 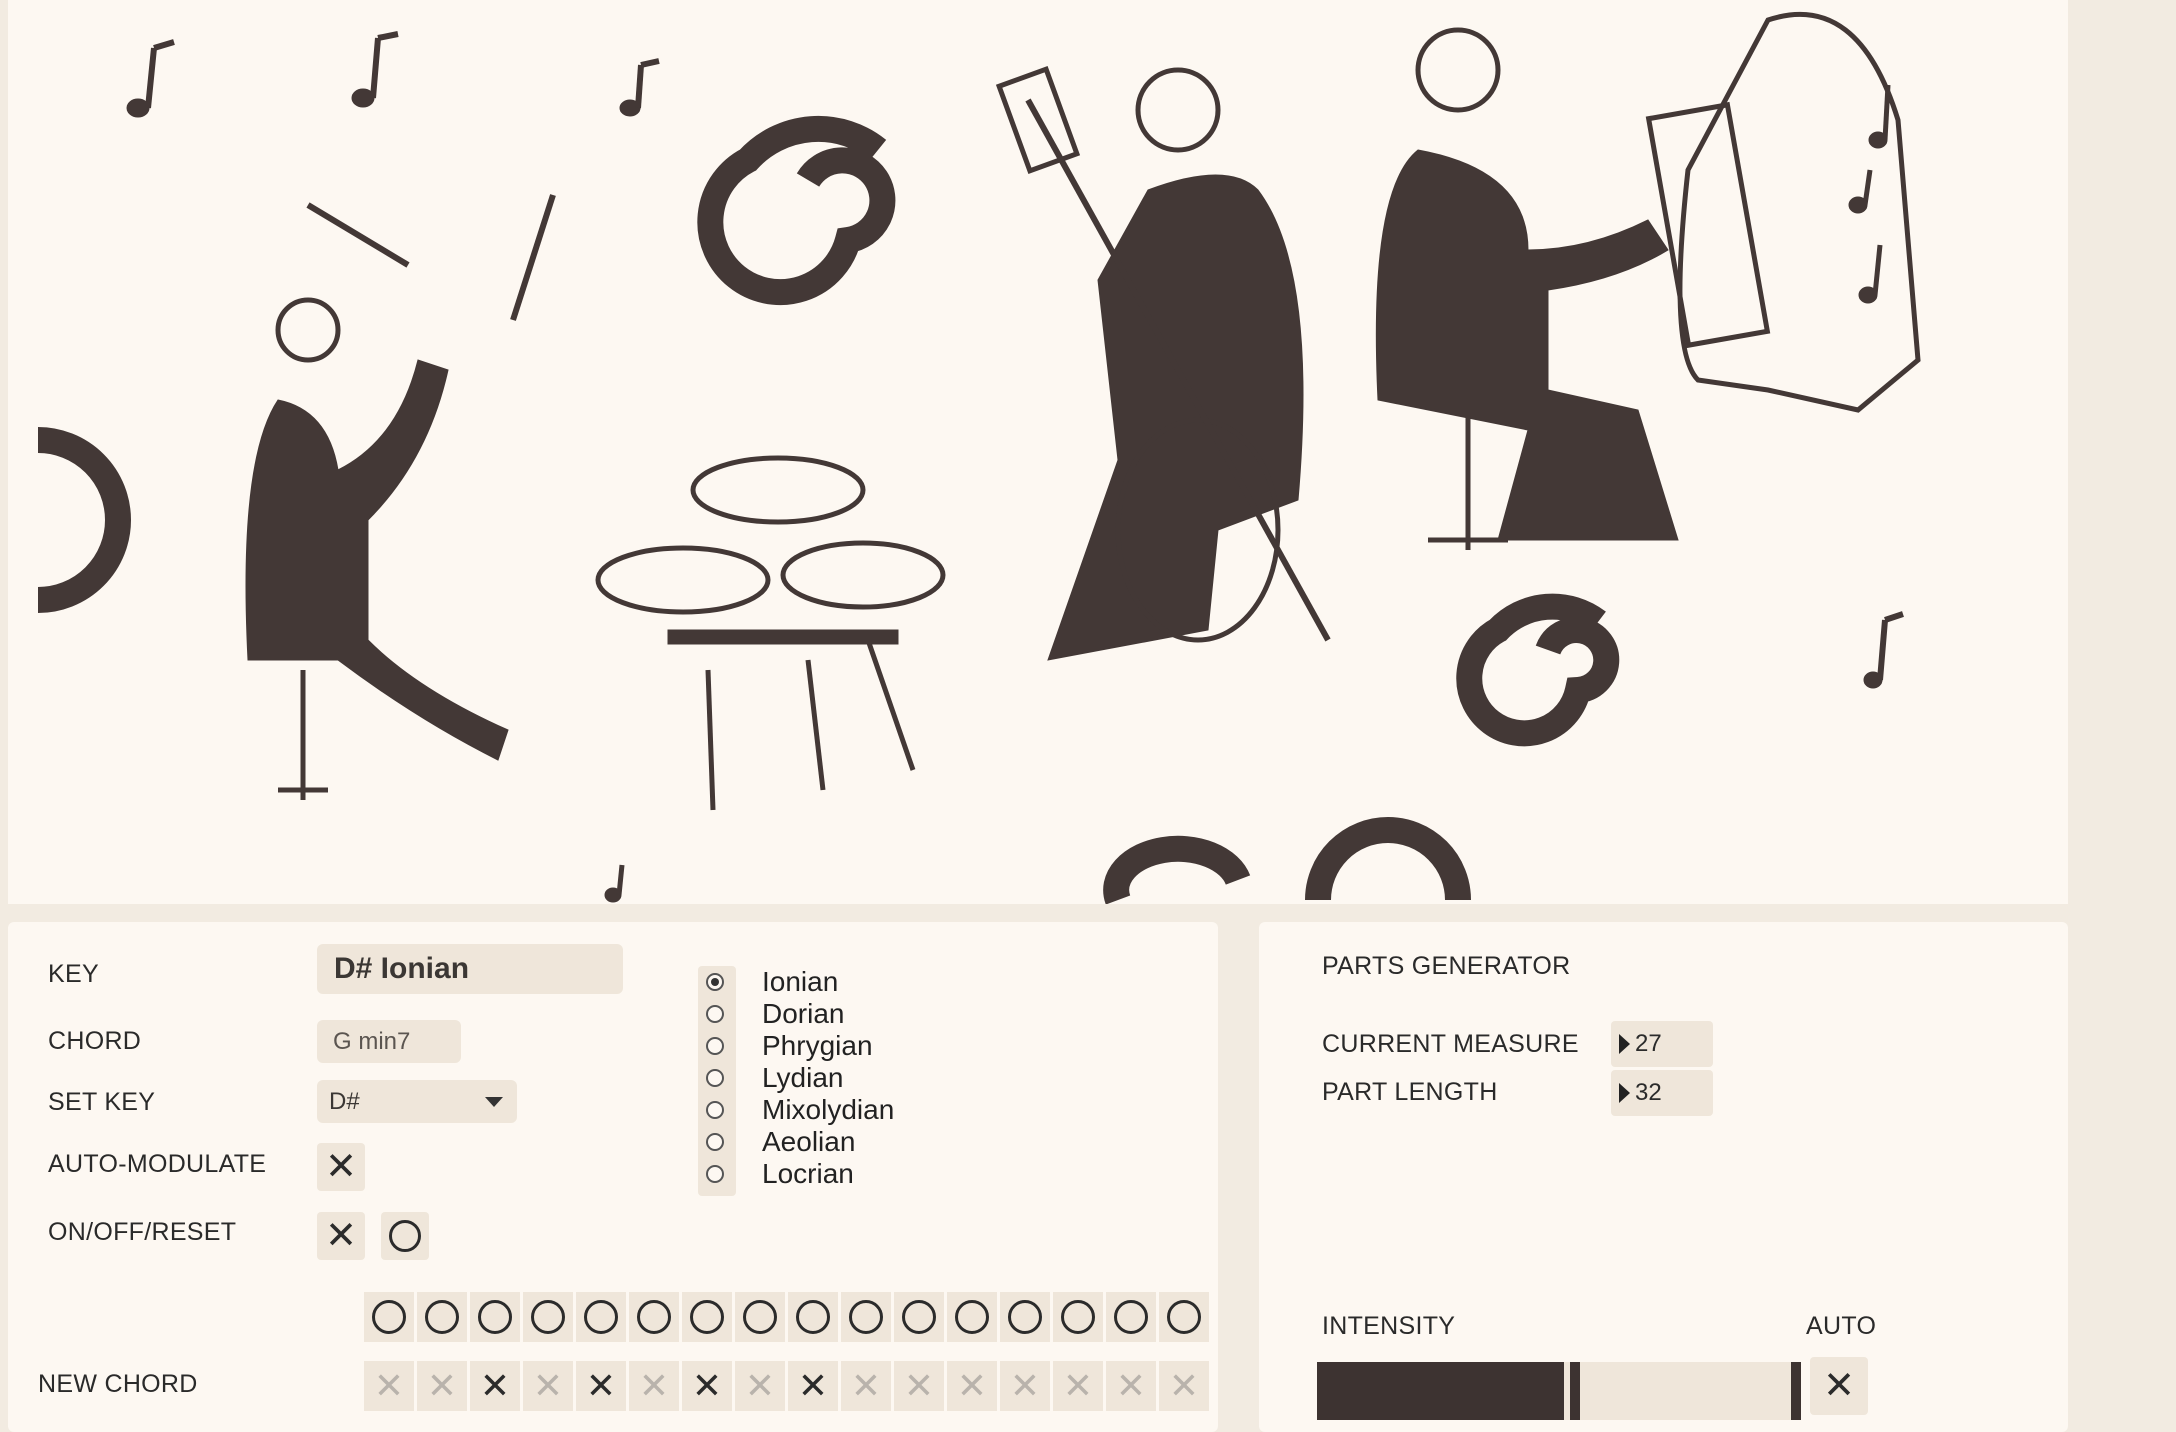 What do you see at coordinates (1839, 1386) in the screenshot?
I see `auto-toggle: ✕` at bounding box center [1839, 1386].